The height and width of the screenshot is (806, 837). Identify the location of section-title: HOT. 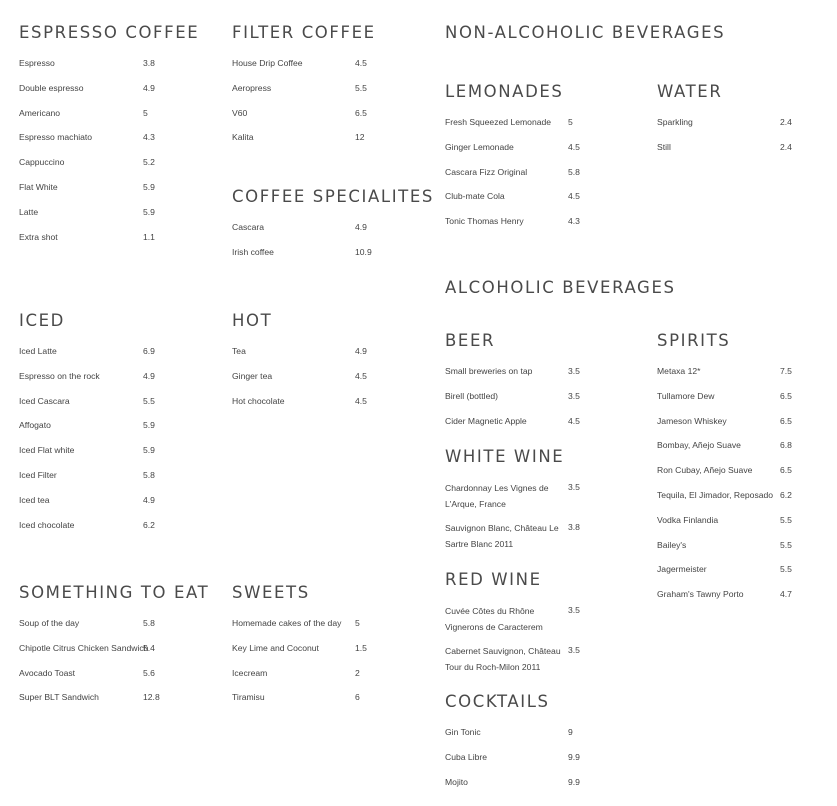
(252, 320).